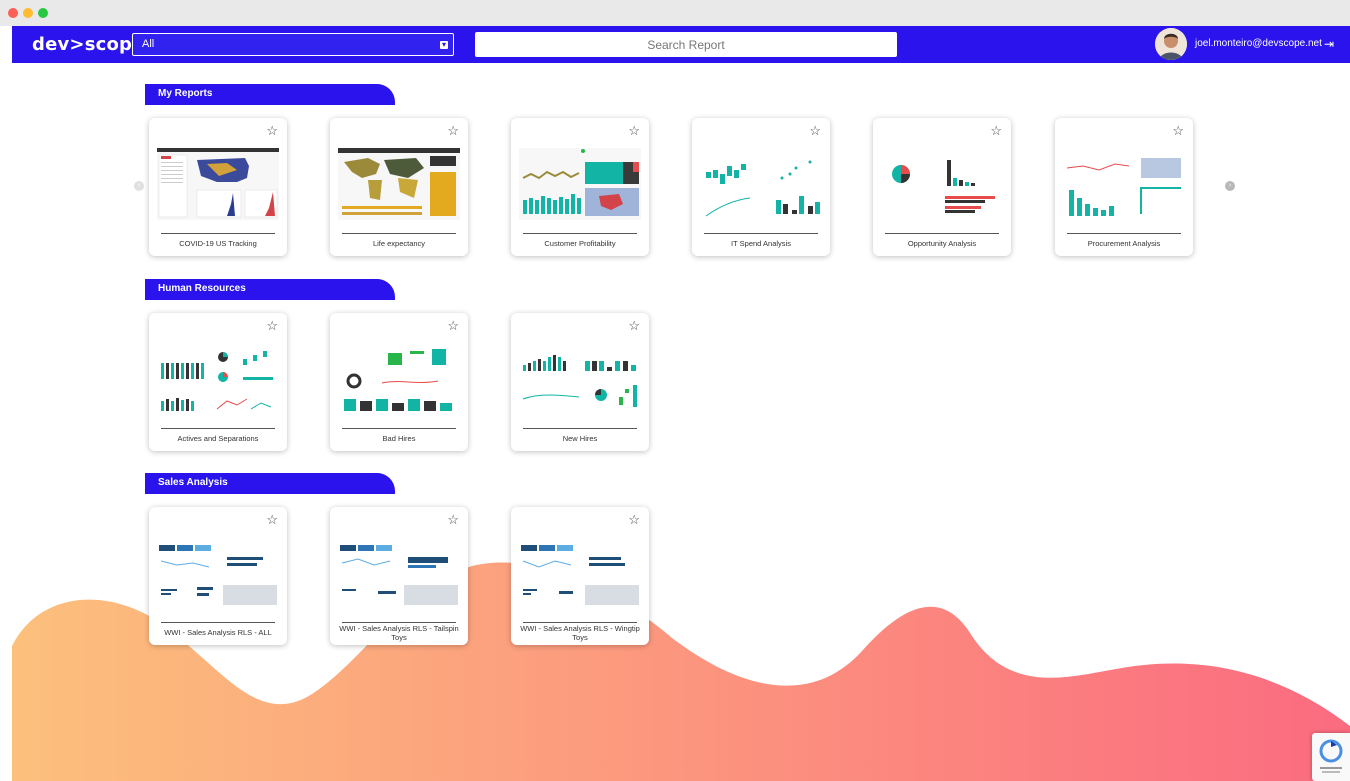 The image size is (1350, 781). Describe the element at coordinates (139, 186) in the screenshot. I see `carousel-prev-icon: ‹` at that location.